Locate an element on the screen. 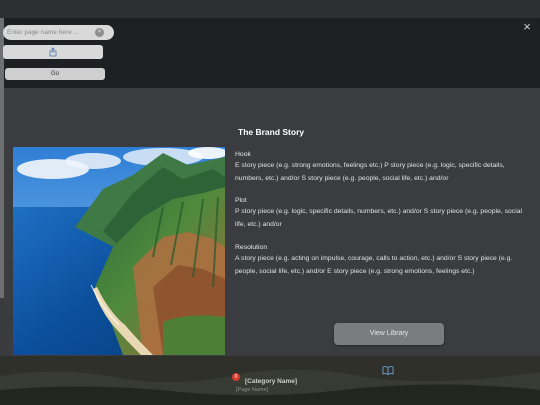 This screenshot has width=540, height=405. close-icon: × is located at coordinates (527, 26).